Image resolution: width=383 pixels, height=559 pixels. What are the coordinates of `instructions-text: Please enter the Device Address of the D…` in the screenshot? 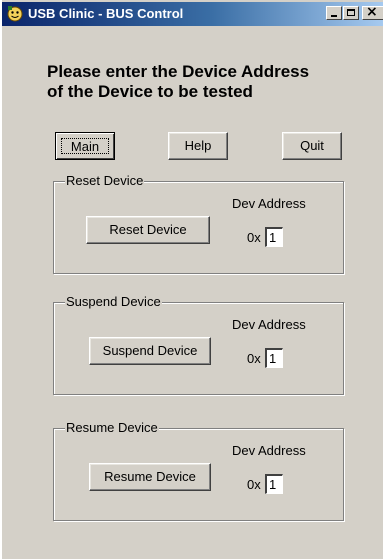 It's located at (178, 81).